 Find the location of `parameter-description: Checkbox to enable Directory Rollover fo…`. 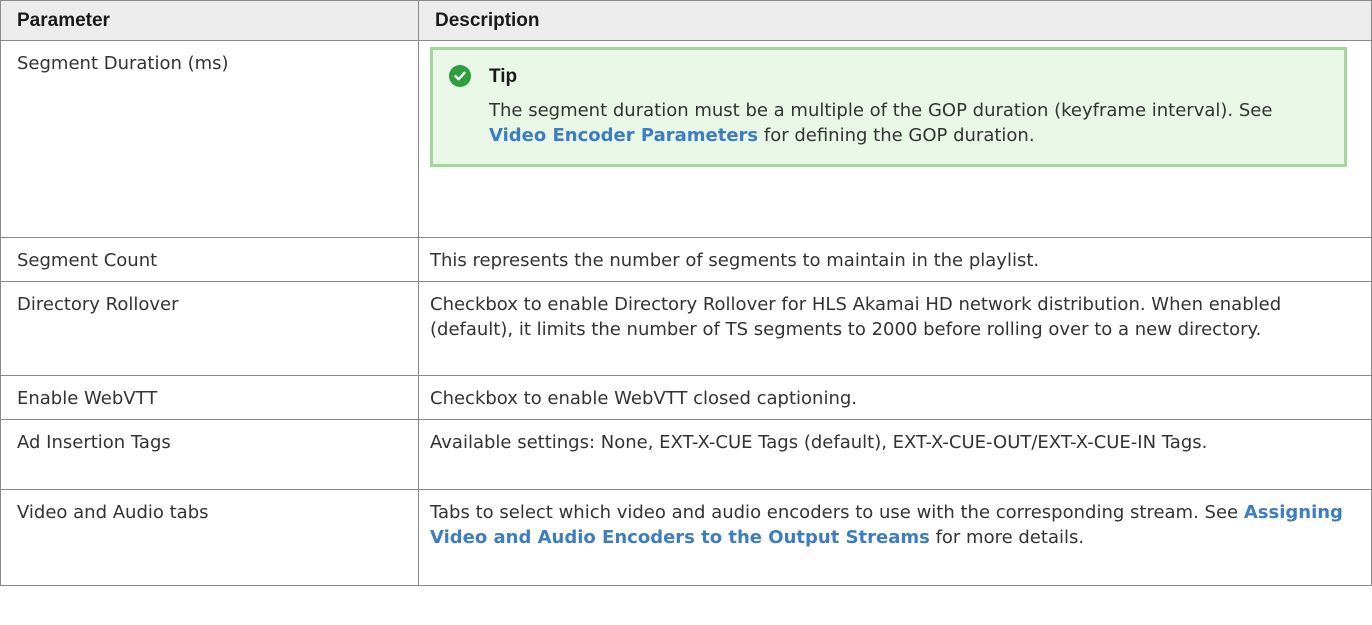

parameter-description: Checkbox to enable Directory Rollover fo… is located at coordinates (895, 328).